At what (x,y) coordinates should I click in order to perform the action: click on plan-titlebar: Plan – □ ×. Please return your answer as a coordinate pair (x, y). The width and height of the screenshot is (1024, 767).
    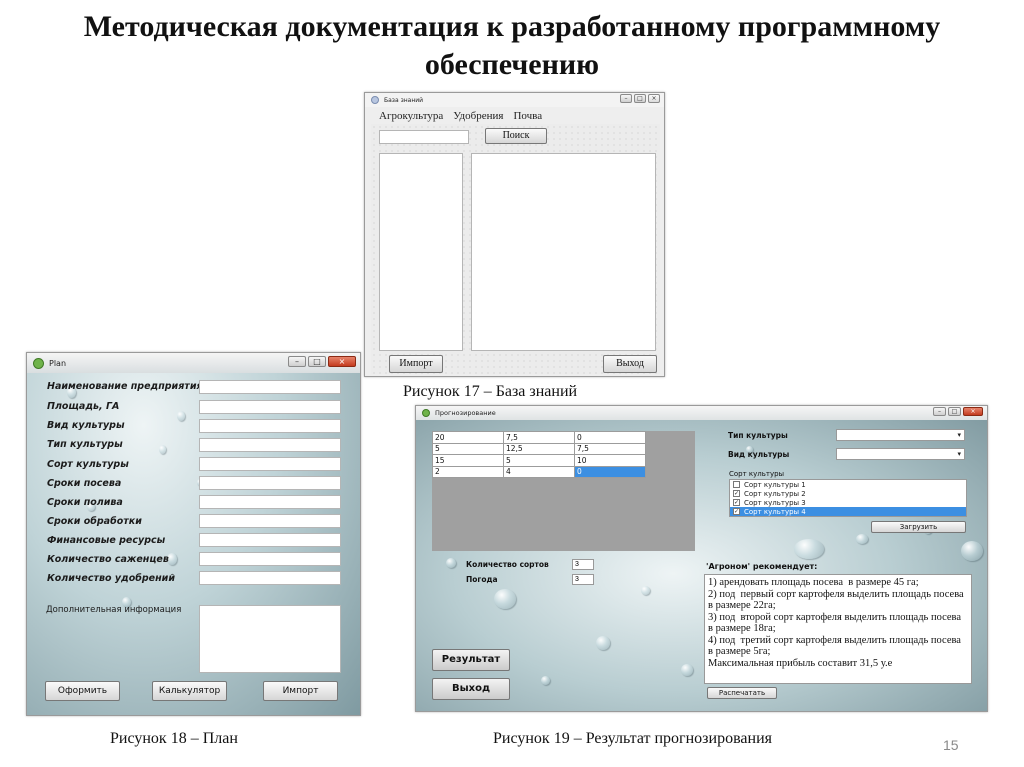
    Looking at the image, I should click on (193, 363).